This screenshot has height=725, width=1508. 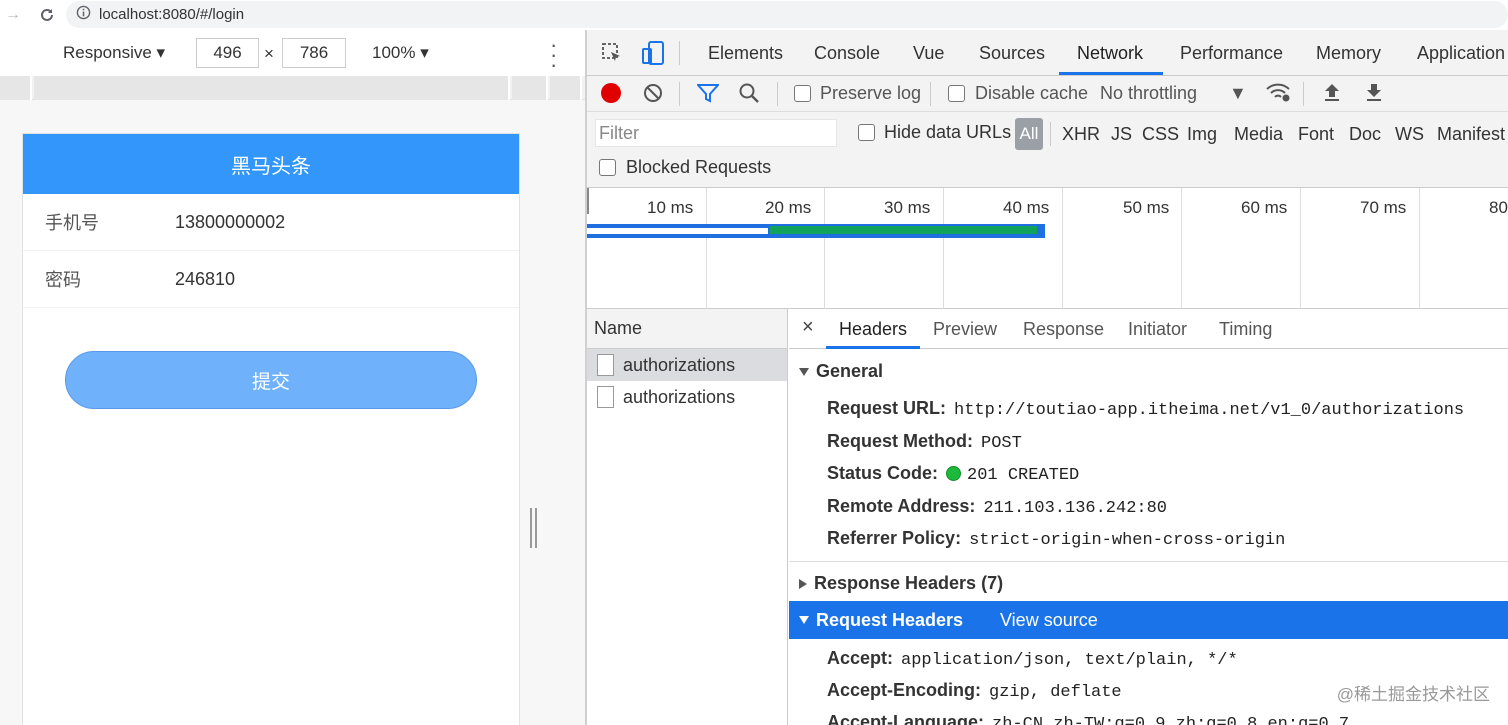 I want to click on tab-timing: Timing, so click(x=1245, y=329).